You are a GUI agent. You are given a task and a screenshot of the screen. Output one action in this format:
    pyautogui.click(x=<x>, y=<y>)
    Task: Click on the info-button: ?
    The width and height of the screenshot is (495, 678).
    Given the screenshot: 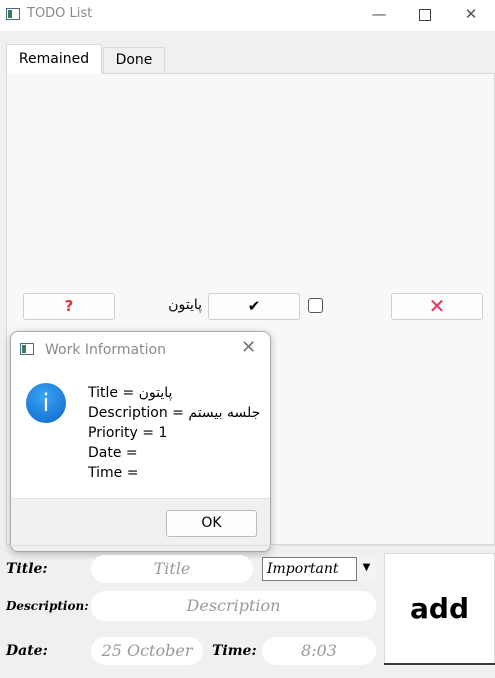 What is the action you would take?
    pyautogui.click(x=69, y=306)
    